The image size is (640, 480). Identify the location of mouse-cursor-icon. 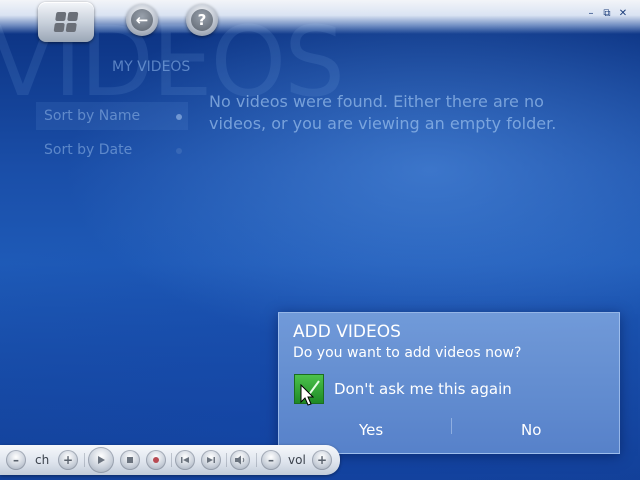
(307, 395).